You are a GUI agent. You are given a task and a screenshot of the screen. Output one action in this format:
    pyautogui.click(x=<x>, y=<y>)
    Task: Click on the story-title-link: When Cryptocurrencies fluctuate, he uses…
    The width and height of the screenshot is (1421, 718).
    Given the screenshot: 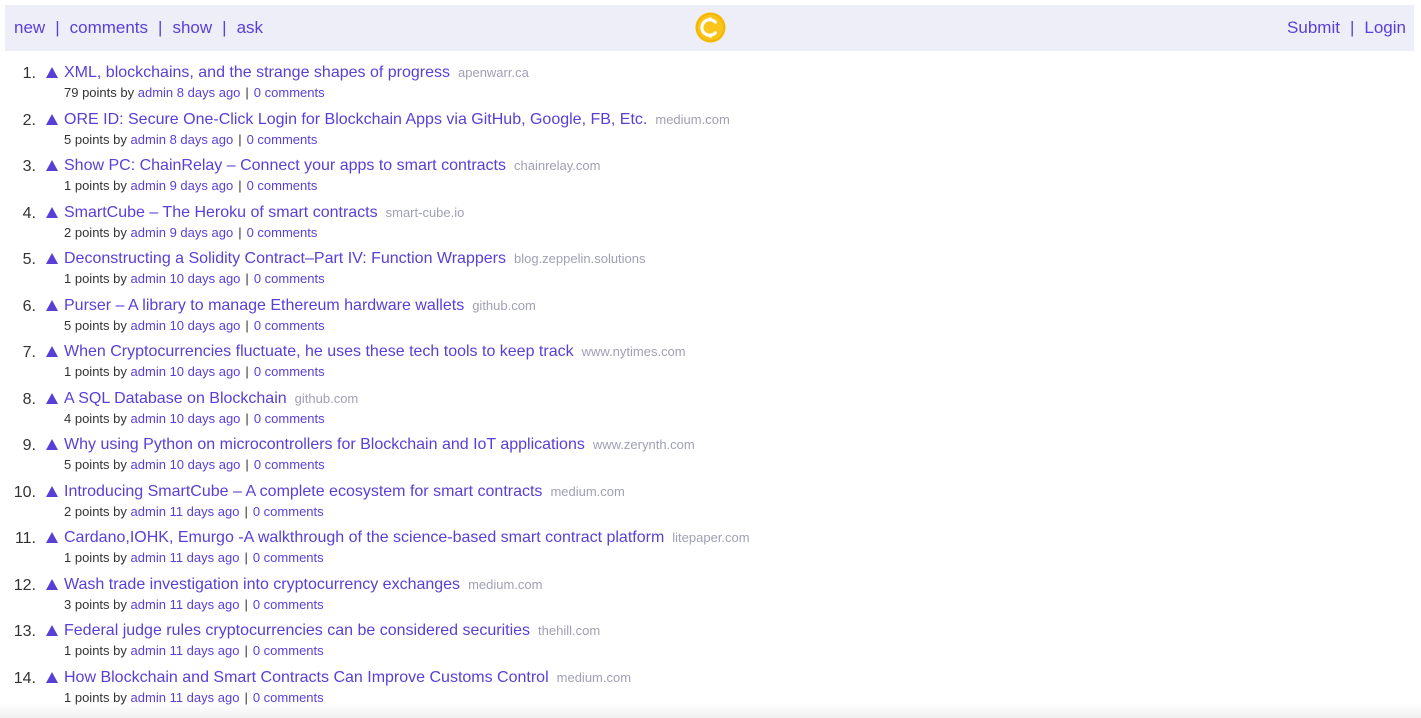 What is the action you would take?
    pyautogui.click(x=319, y=351)
    